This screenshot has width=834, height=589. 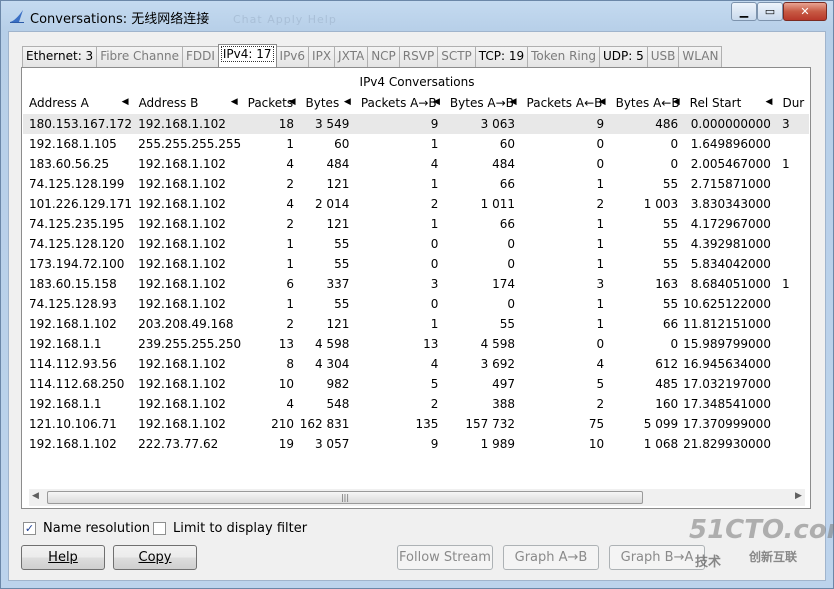 I want to click on window-title: Conversations: 无线网络连接, so click(x=120, y=19).